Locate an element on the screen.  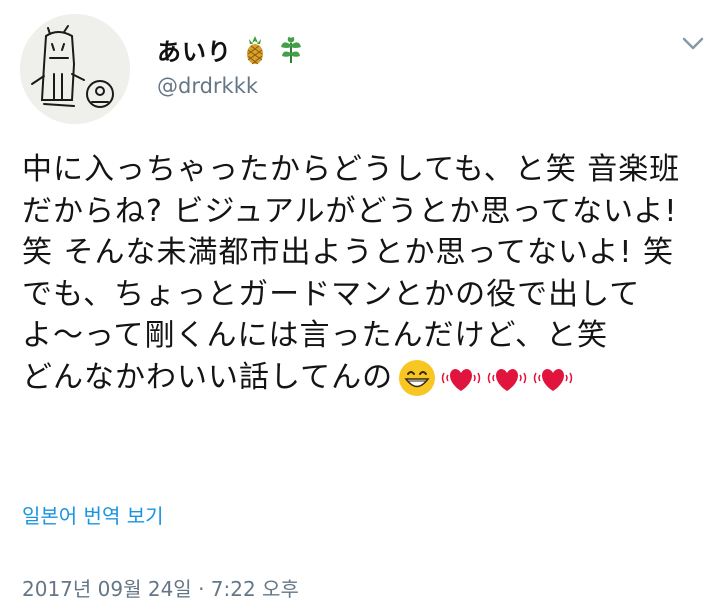
display-name: あいり is located at coordinates (194, 49).